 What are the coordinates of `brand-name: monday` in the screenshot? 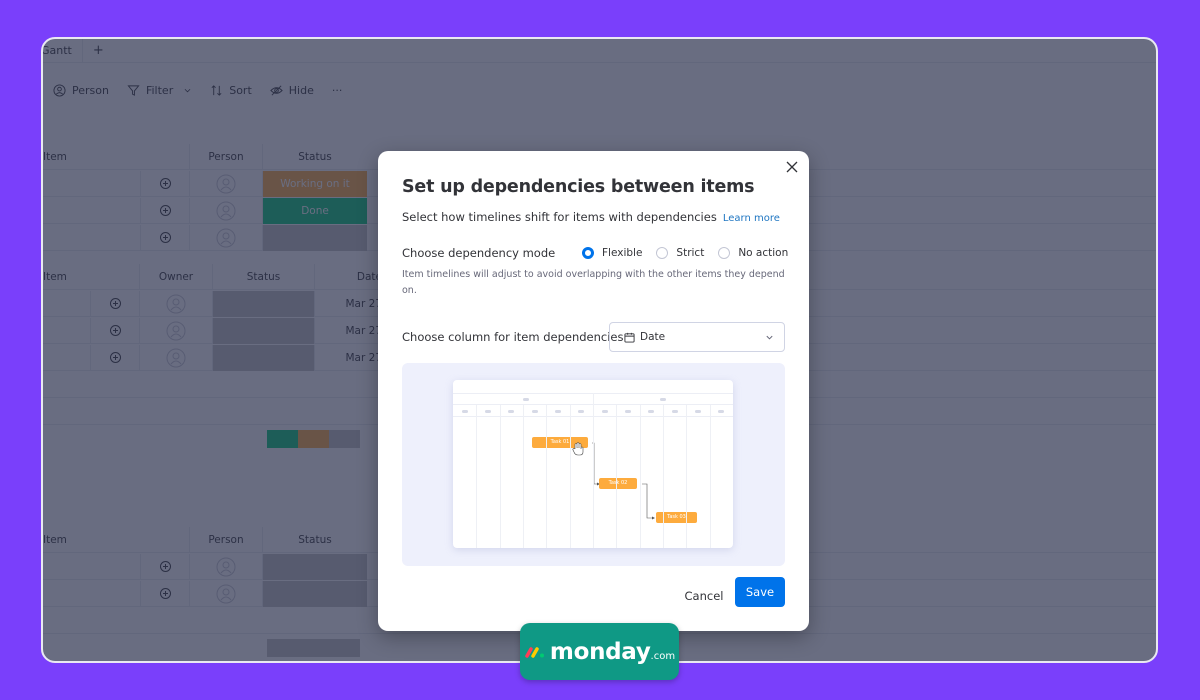 It's located at (600, 651).